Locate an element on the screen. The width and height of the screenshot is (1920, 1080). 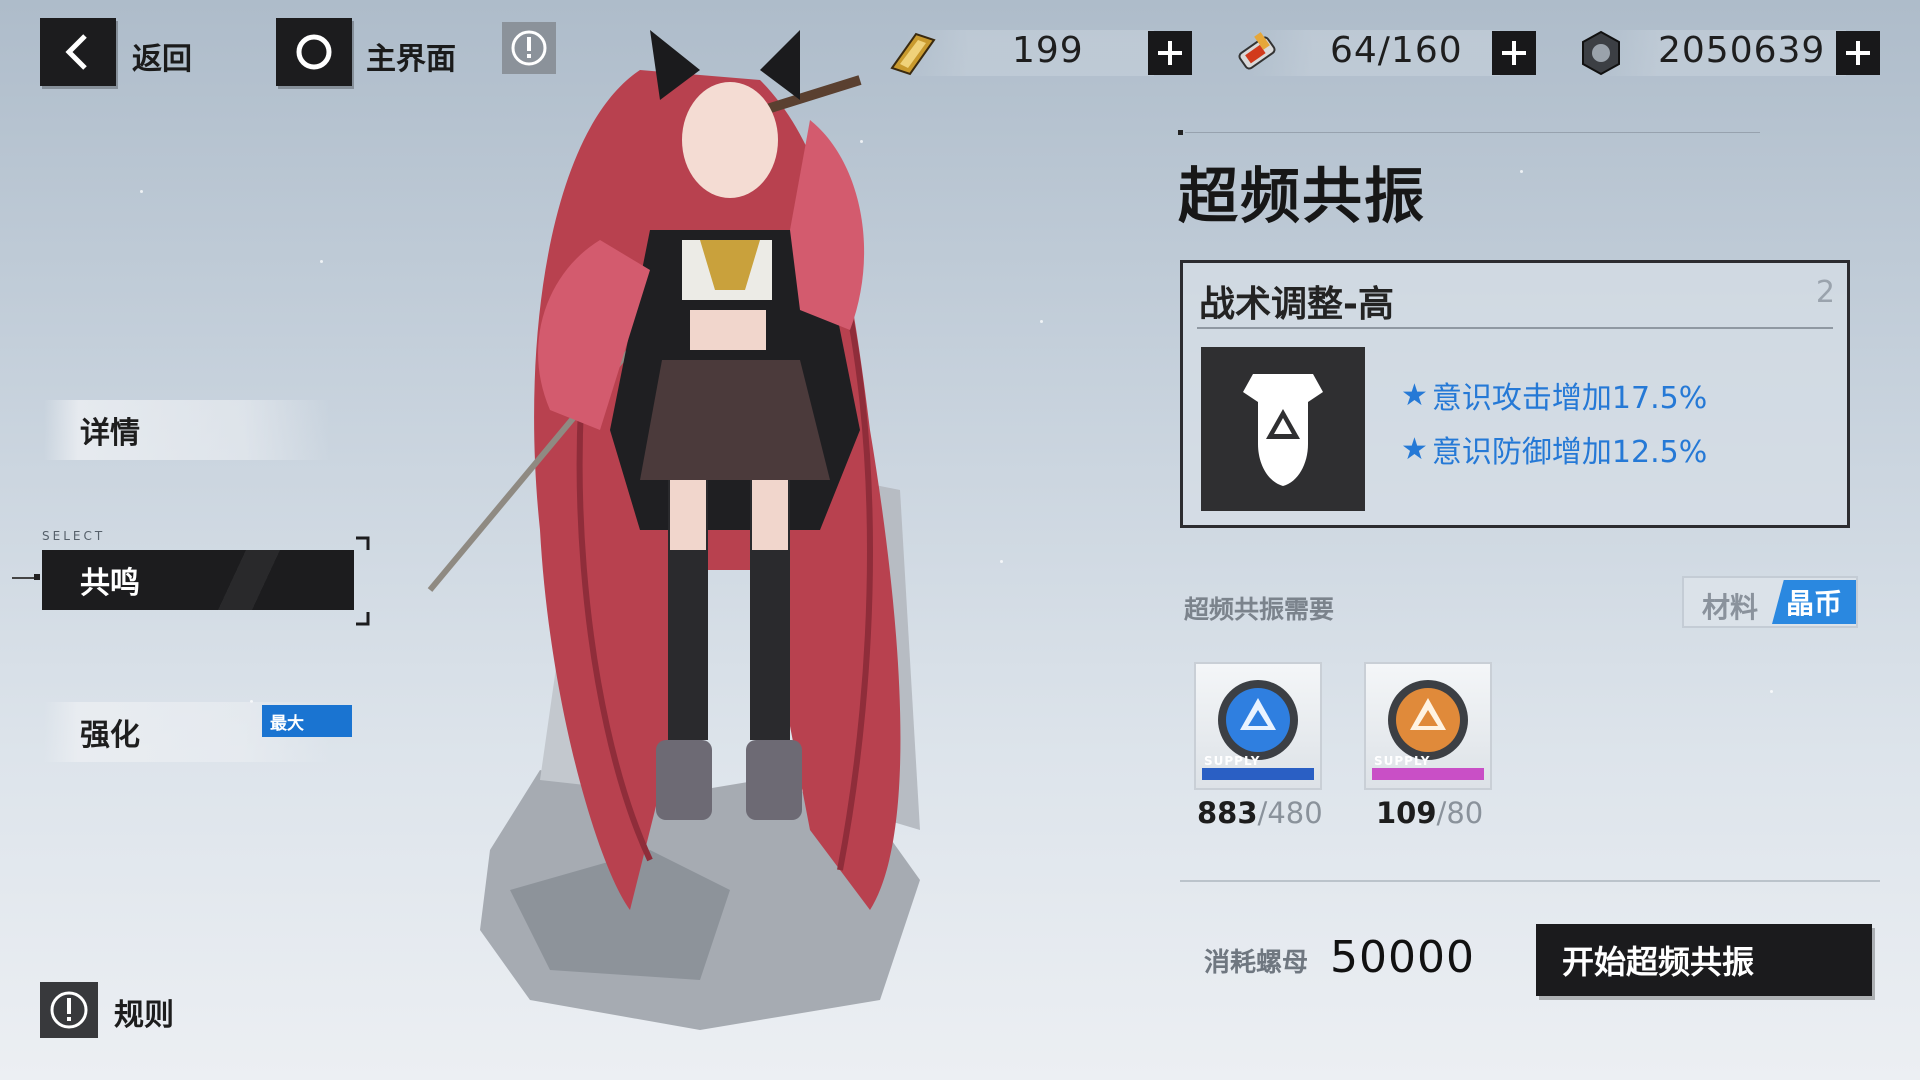
nav-details: 详情 is located at coordinates (187, 430).